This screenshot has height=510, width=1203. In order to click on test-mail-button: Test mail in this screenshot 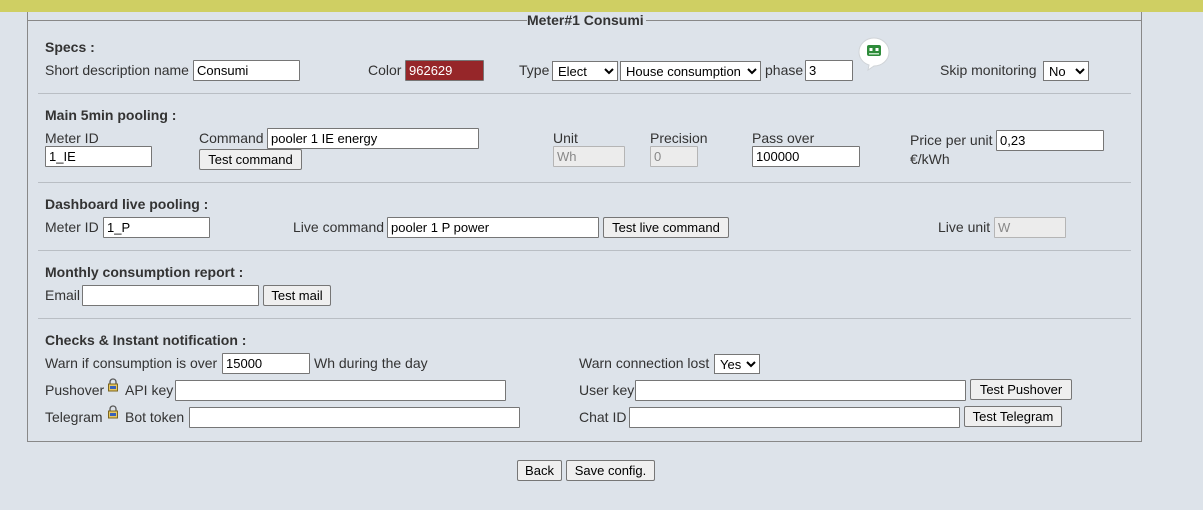, I will do `click(297, 295)`.